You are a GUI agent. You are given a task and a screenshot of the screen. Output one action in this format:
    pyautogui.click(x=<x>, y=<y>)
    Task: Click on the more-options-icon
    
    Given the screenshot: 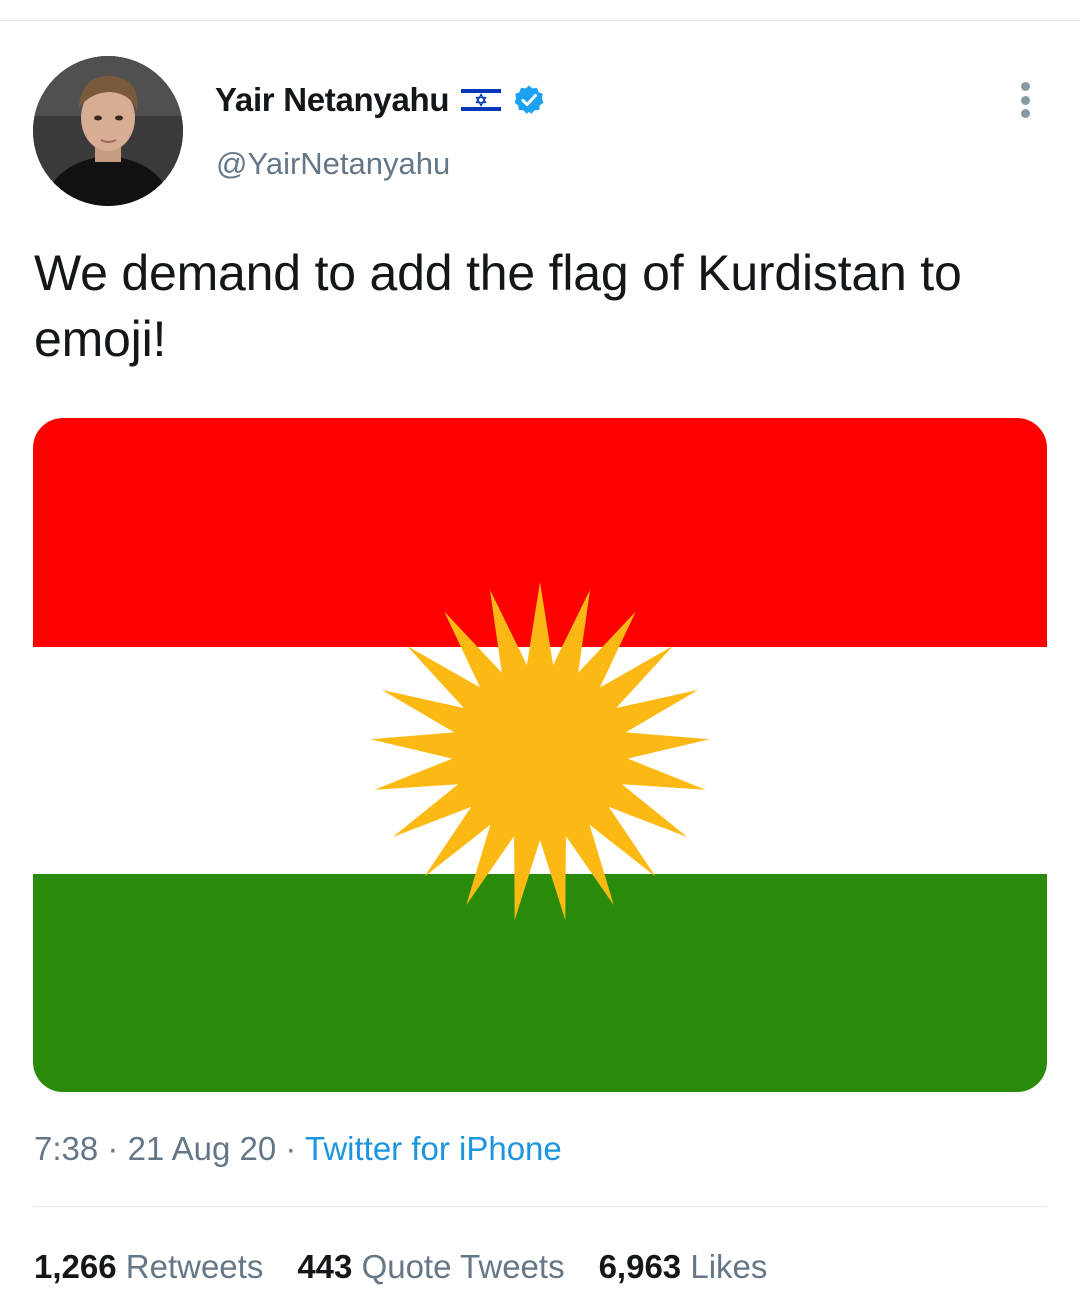 What is the action you would take?
    pyautogui.click(x=1025, y=100)
    